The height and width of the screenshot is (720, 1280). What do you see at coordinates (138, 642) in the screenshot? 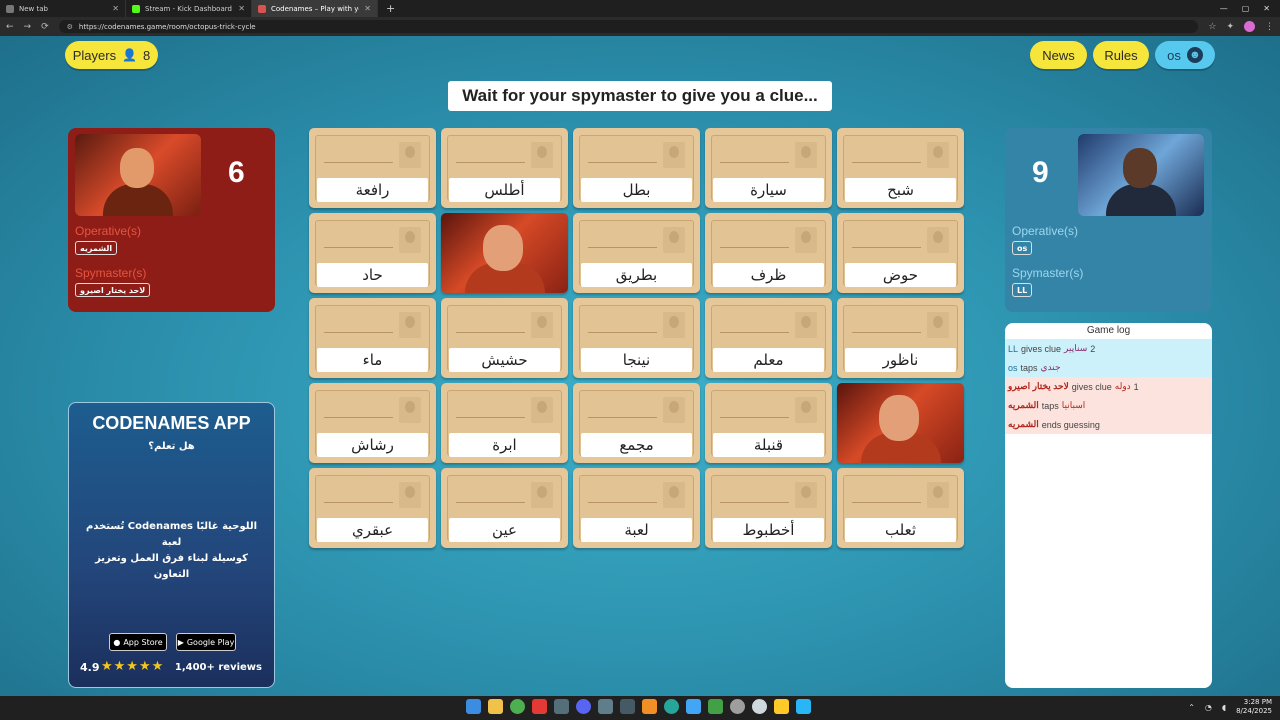
I see `app-store-button: ● App Store` at bounding box center [138, 642].